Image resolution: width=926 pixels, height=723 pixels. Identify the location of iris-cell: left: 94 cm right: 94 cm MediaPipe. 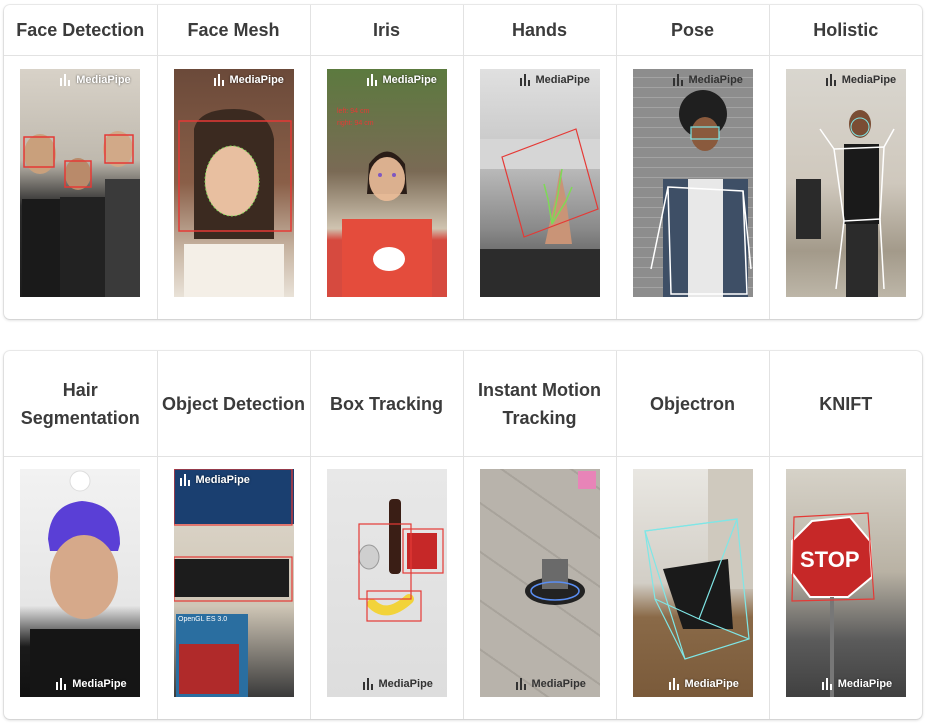
(387, 187).